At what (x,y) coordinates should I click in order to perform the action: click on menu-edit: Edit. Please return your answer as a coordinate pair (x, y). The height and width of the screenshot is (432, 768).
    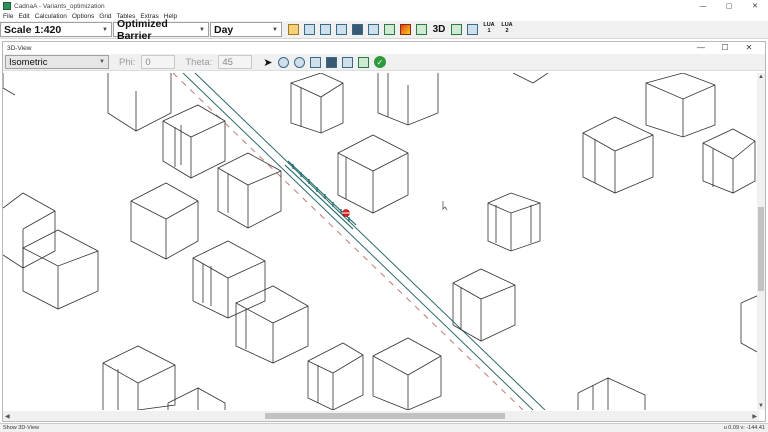
    Looking at the image, I should click on (23, 16).